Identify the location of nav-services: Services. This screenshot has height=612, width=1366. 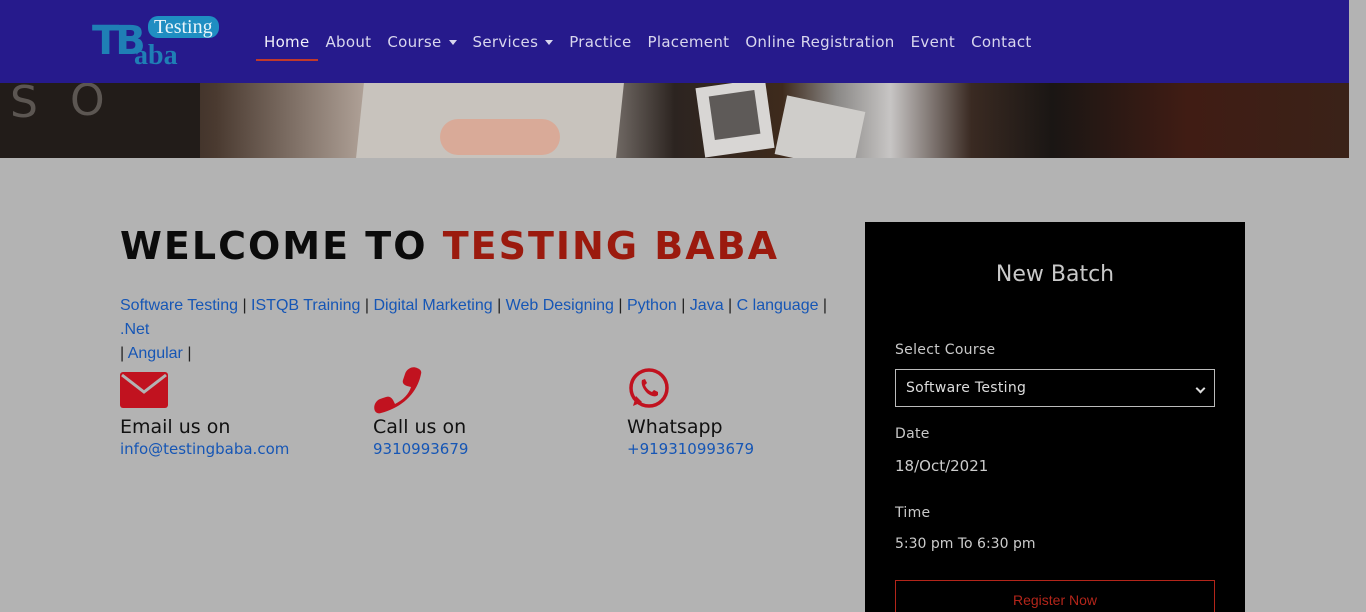
(513, 41).